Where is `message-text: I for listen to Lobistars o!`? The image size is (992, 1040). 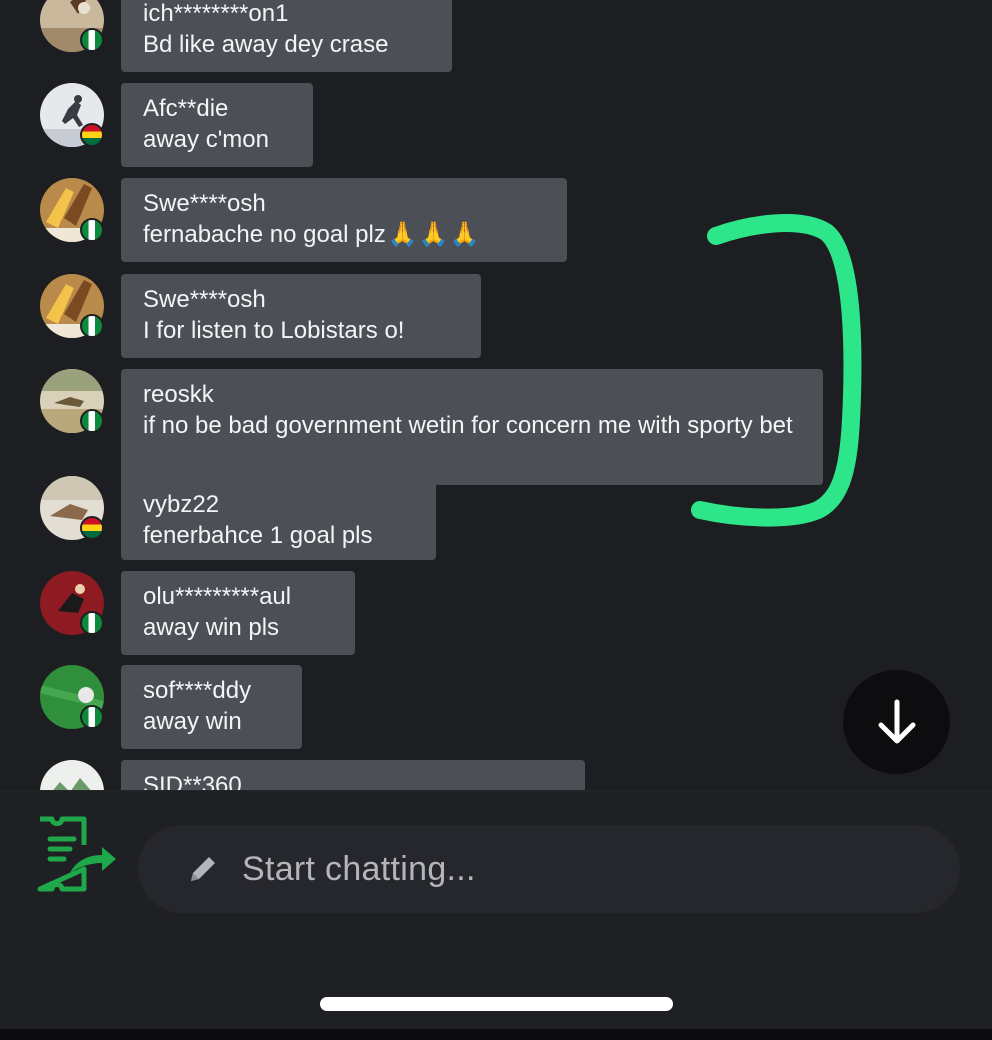 message-text: I for listen to Lobistars o! is located at coordinates (274, 330).